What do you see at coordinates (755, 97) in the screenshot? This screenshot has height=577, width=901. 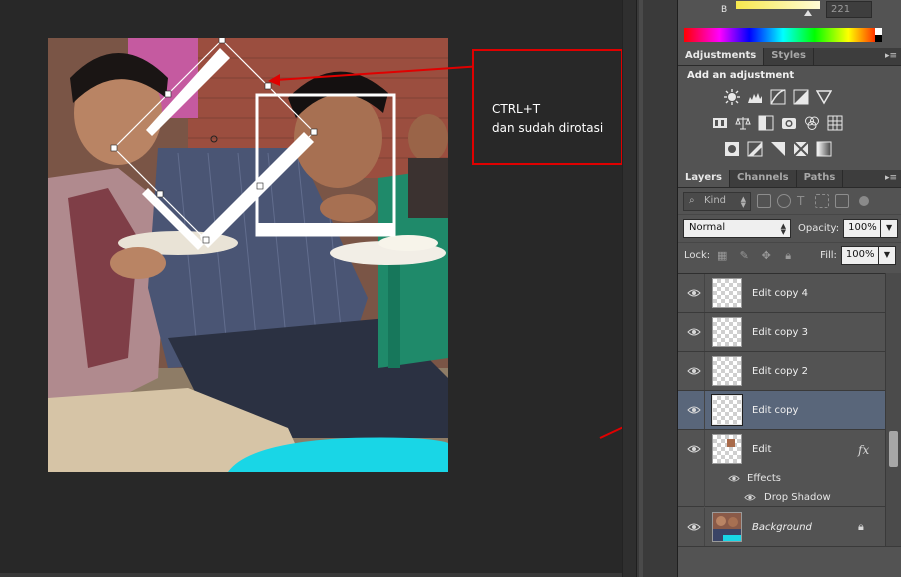 I see `levels-icon` at bounding box center [755, 97].